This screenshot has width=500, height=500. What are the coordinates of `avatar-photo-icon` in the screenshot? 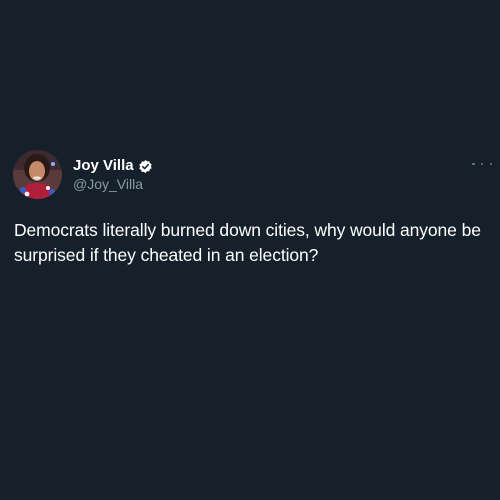 It's located at (37, 174).